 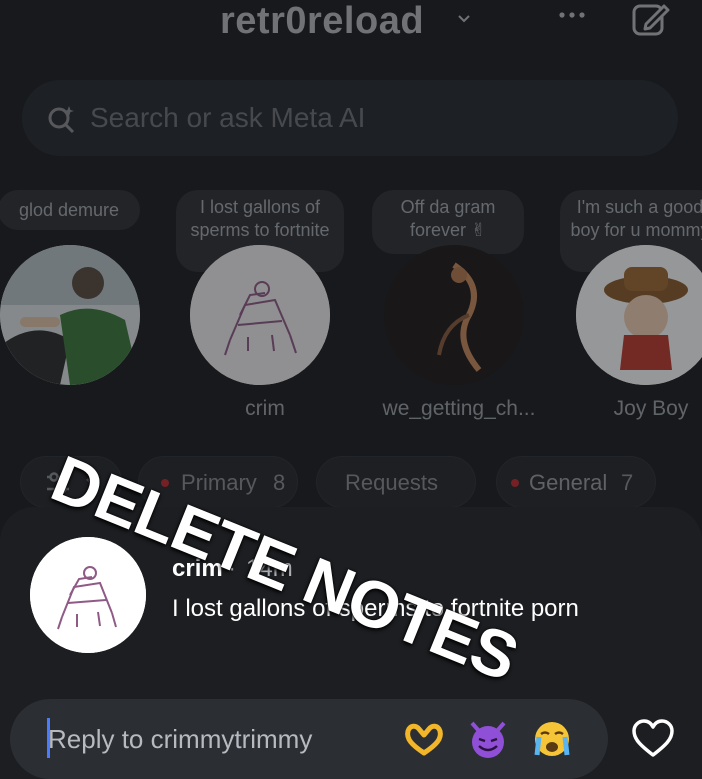 I want to click on unread-dot, so click(x=515, y=483).